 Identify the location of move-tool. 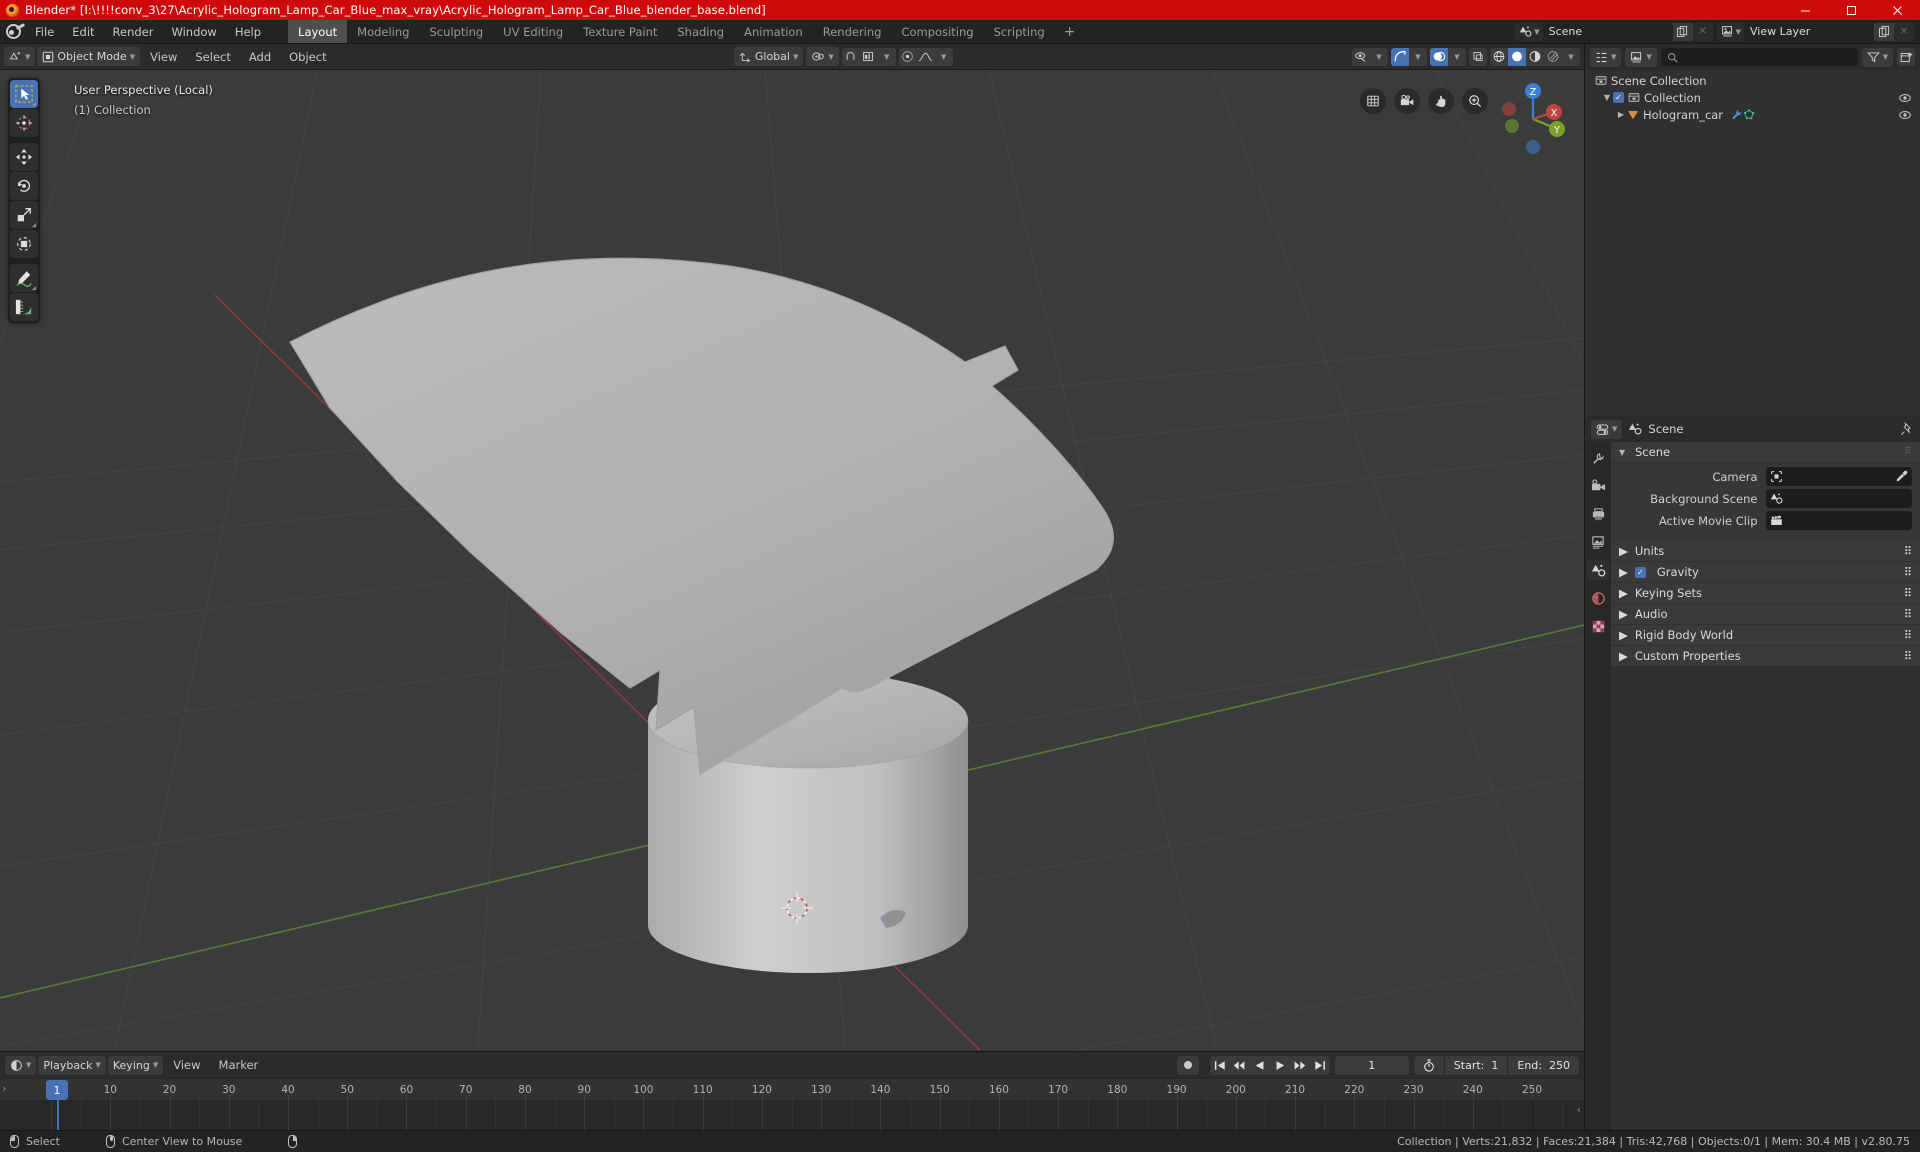
(24, 157).